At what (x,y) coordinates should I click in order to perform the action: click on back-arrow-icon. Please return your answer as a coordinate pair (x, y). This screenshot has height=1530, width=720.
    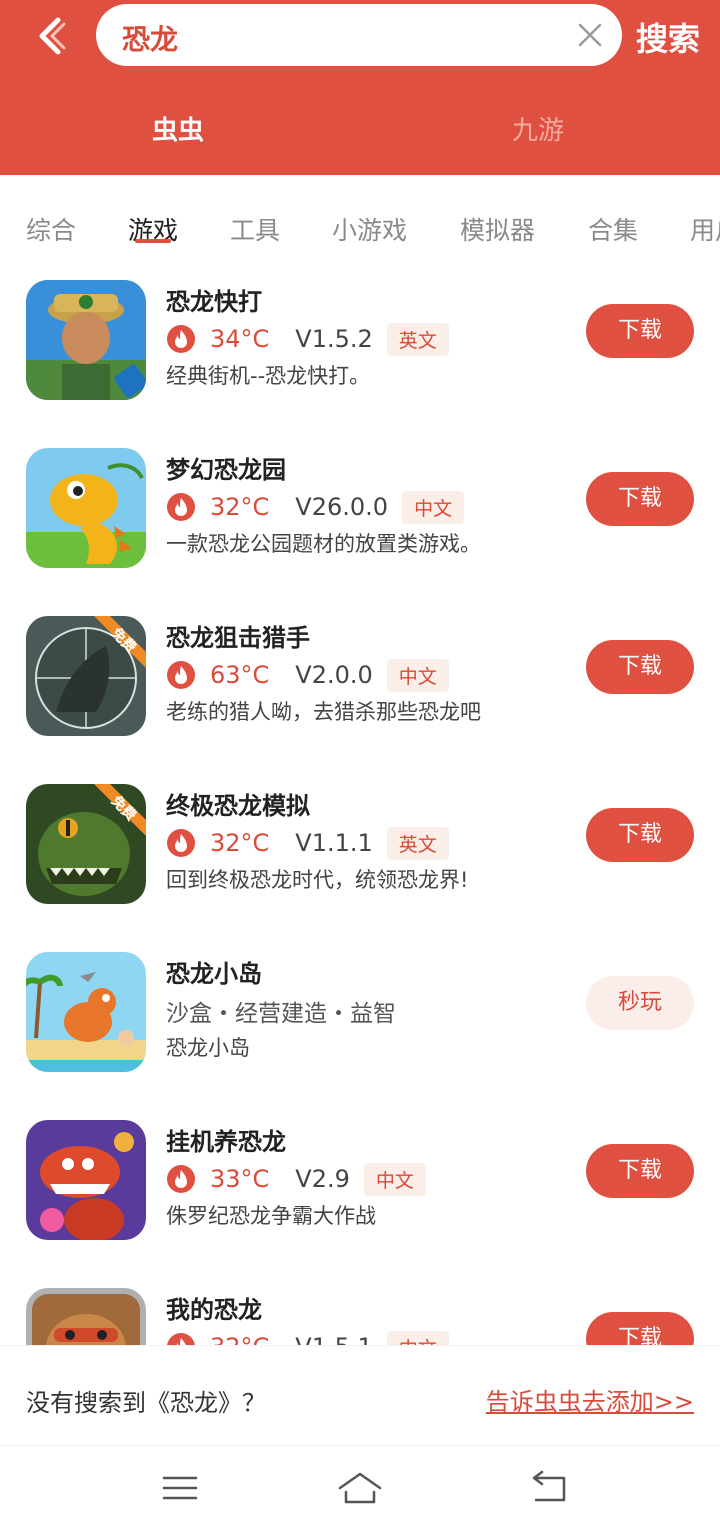
    Looking at the image, I should click on (52, 36).